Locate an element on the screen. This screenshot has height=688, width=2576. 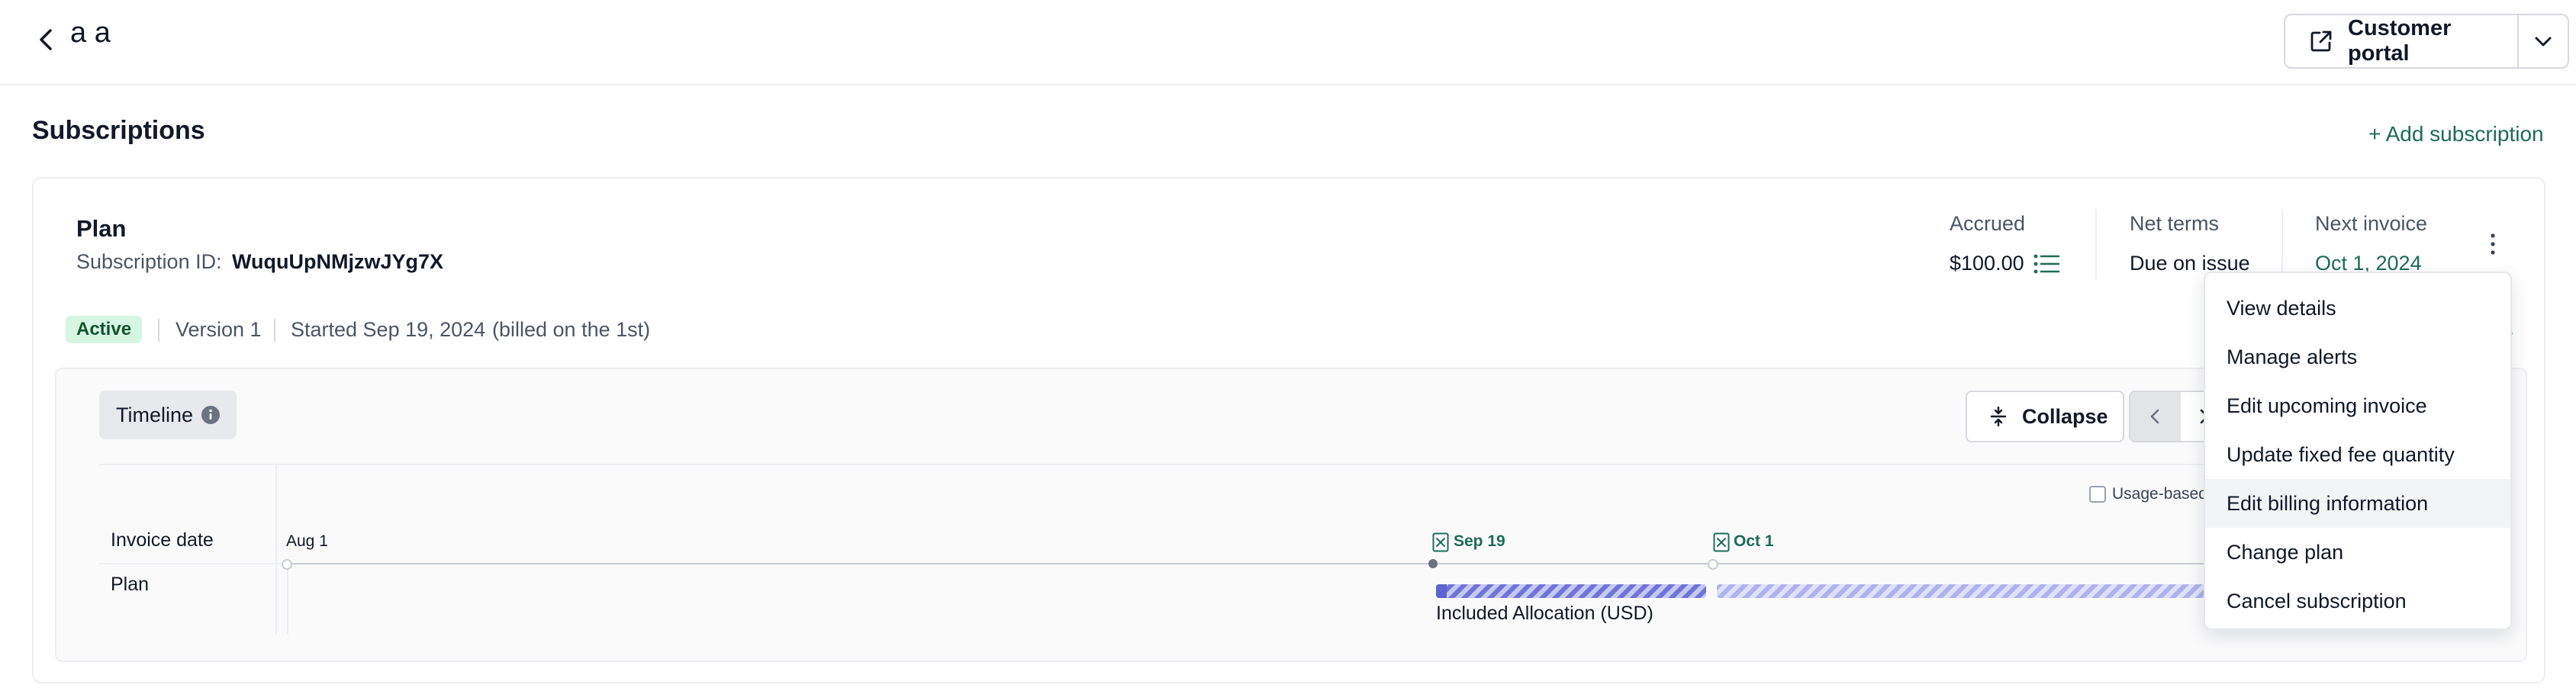
customer-portal-dropdown is located at coordinates (2543, 41).